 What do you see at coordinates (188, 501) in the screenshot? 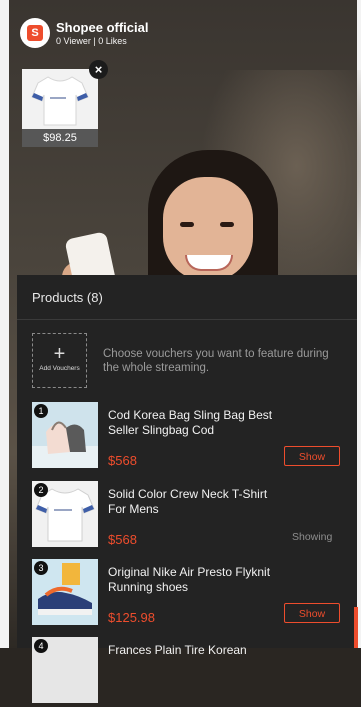
I see `item-name: Solid Color Crew Neck T-Shirt For Mens` at bounding box center [188, 501].